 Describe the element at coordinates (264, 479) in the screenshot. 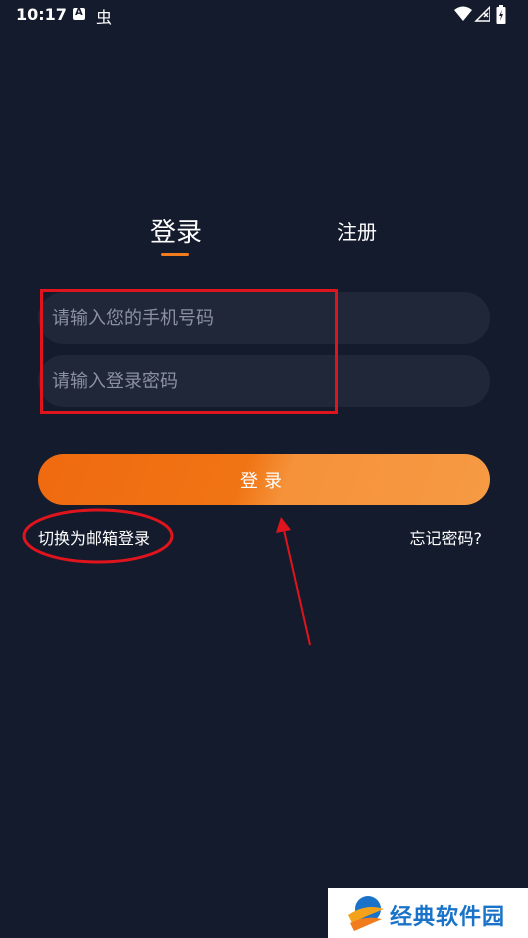

I see `login-button: 登录` at that location.